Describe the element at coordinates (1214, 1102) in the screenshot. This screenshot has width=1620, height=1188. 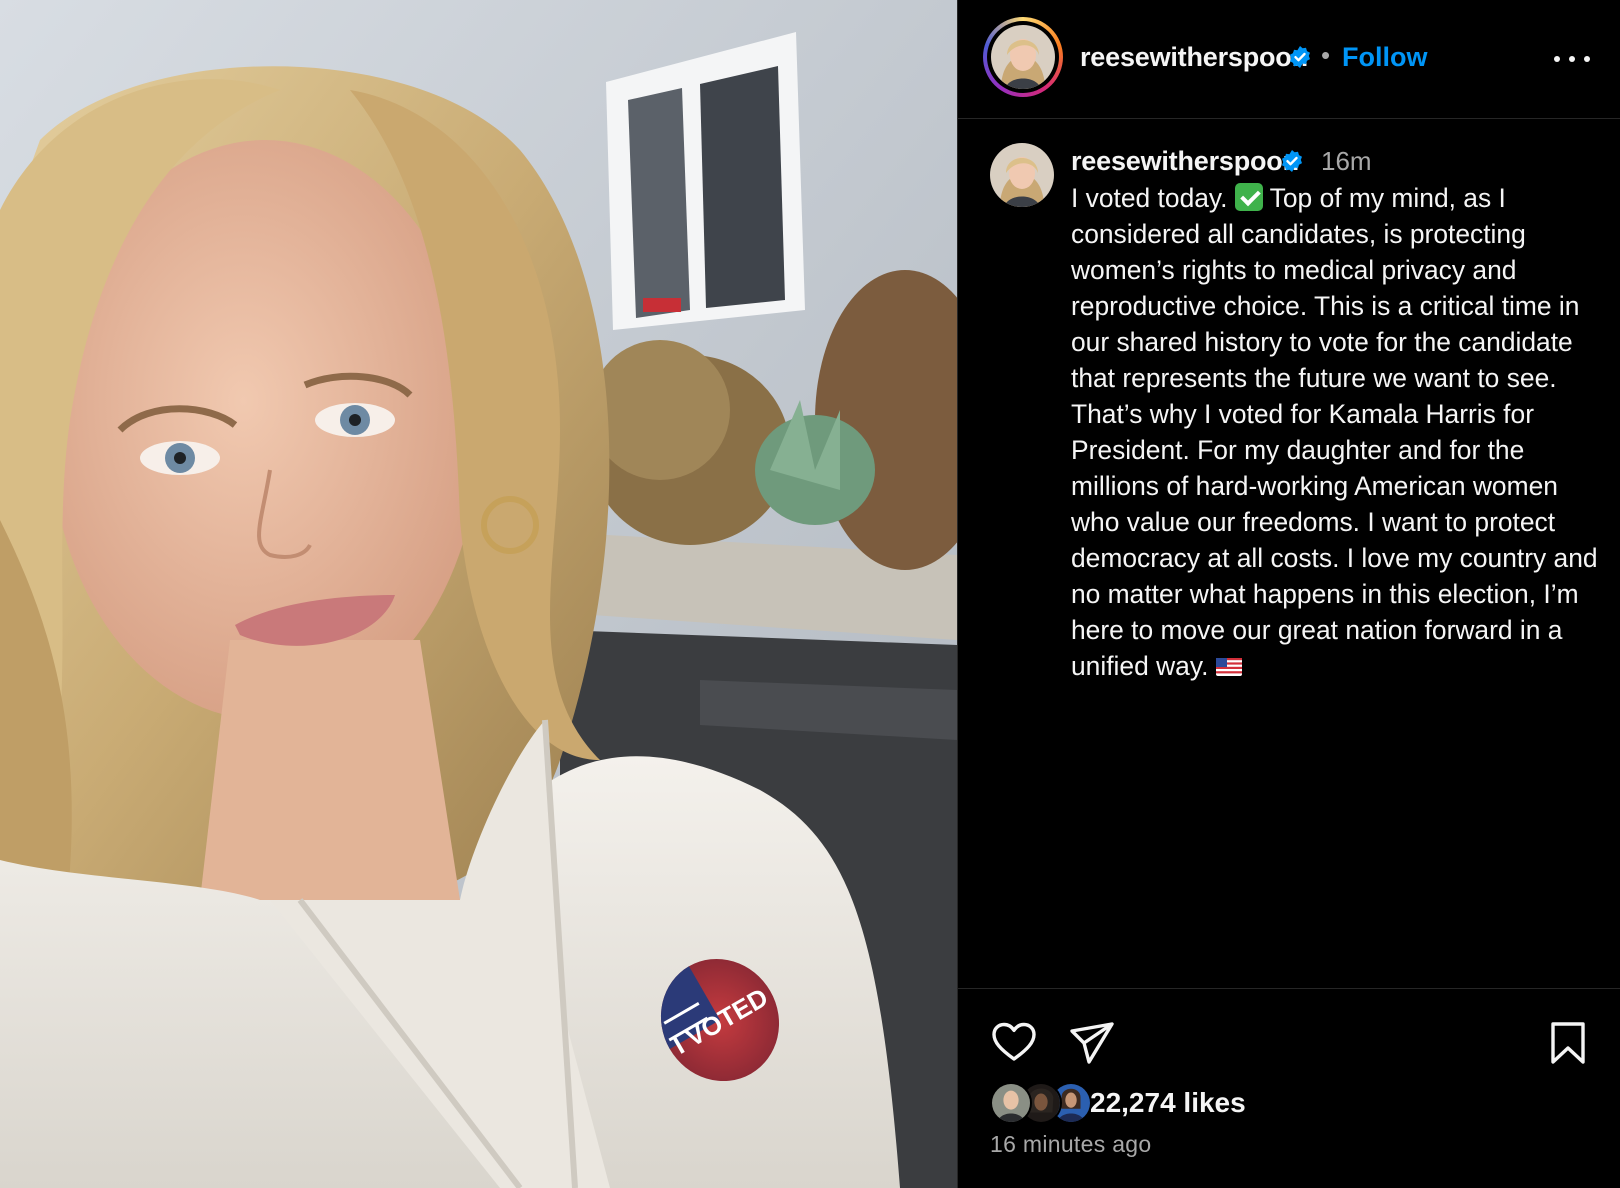
I see `likes-suffix: likes` at that location.